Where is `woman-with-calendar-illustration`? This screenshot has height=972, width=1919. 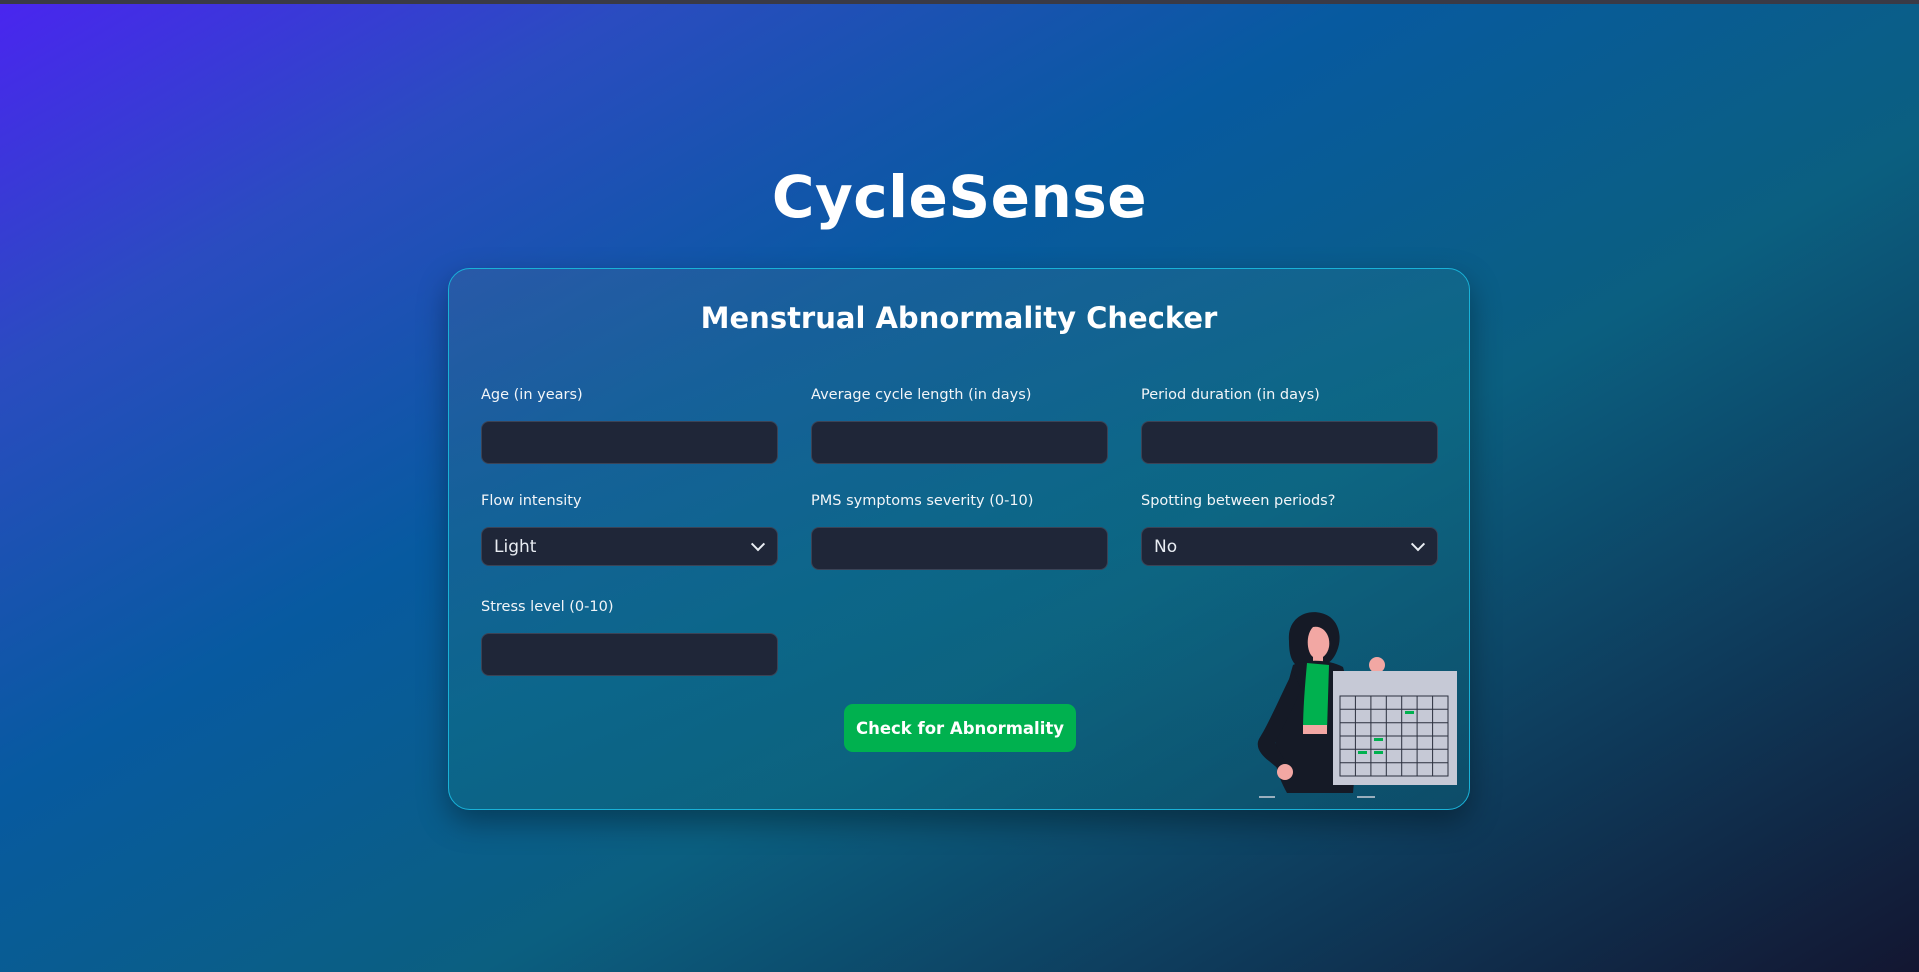
woman-with-calendar-illustration is located at coordinates (1357, 705).